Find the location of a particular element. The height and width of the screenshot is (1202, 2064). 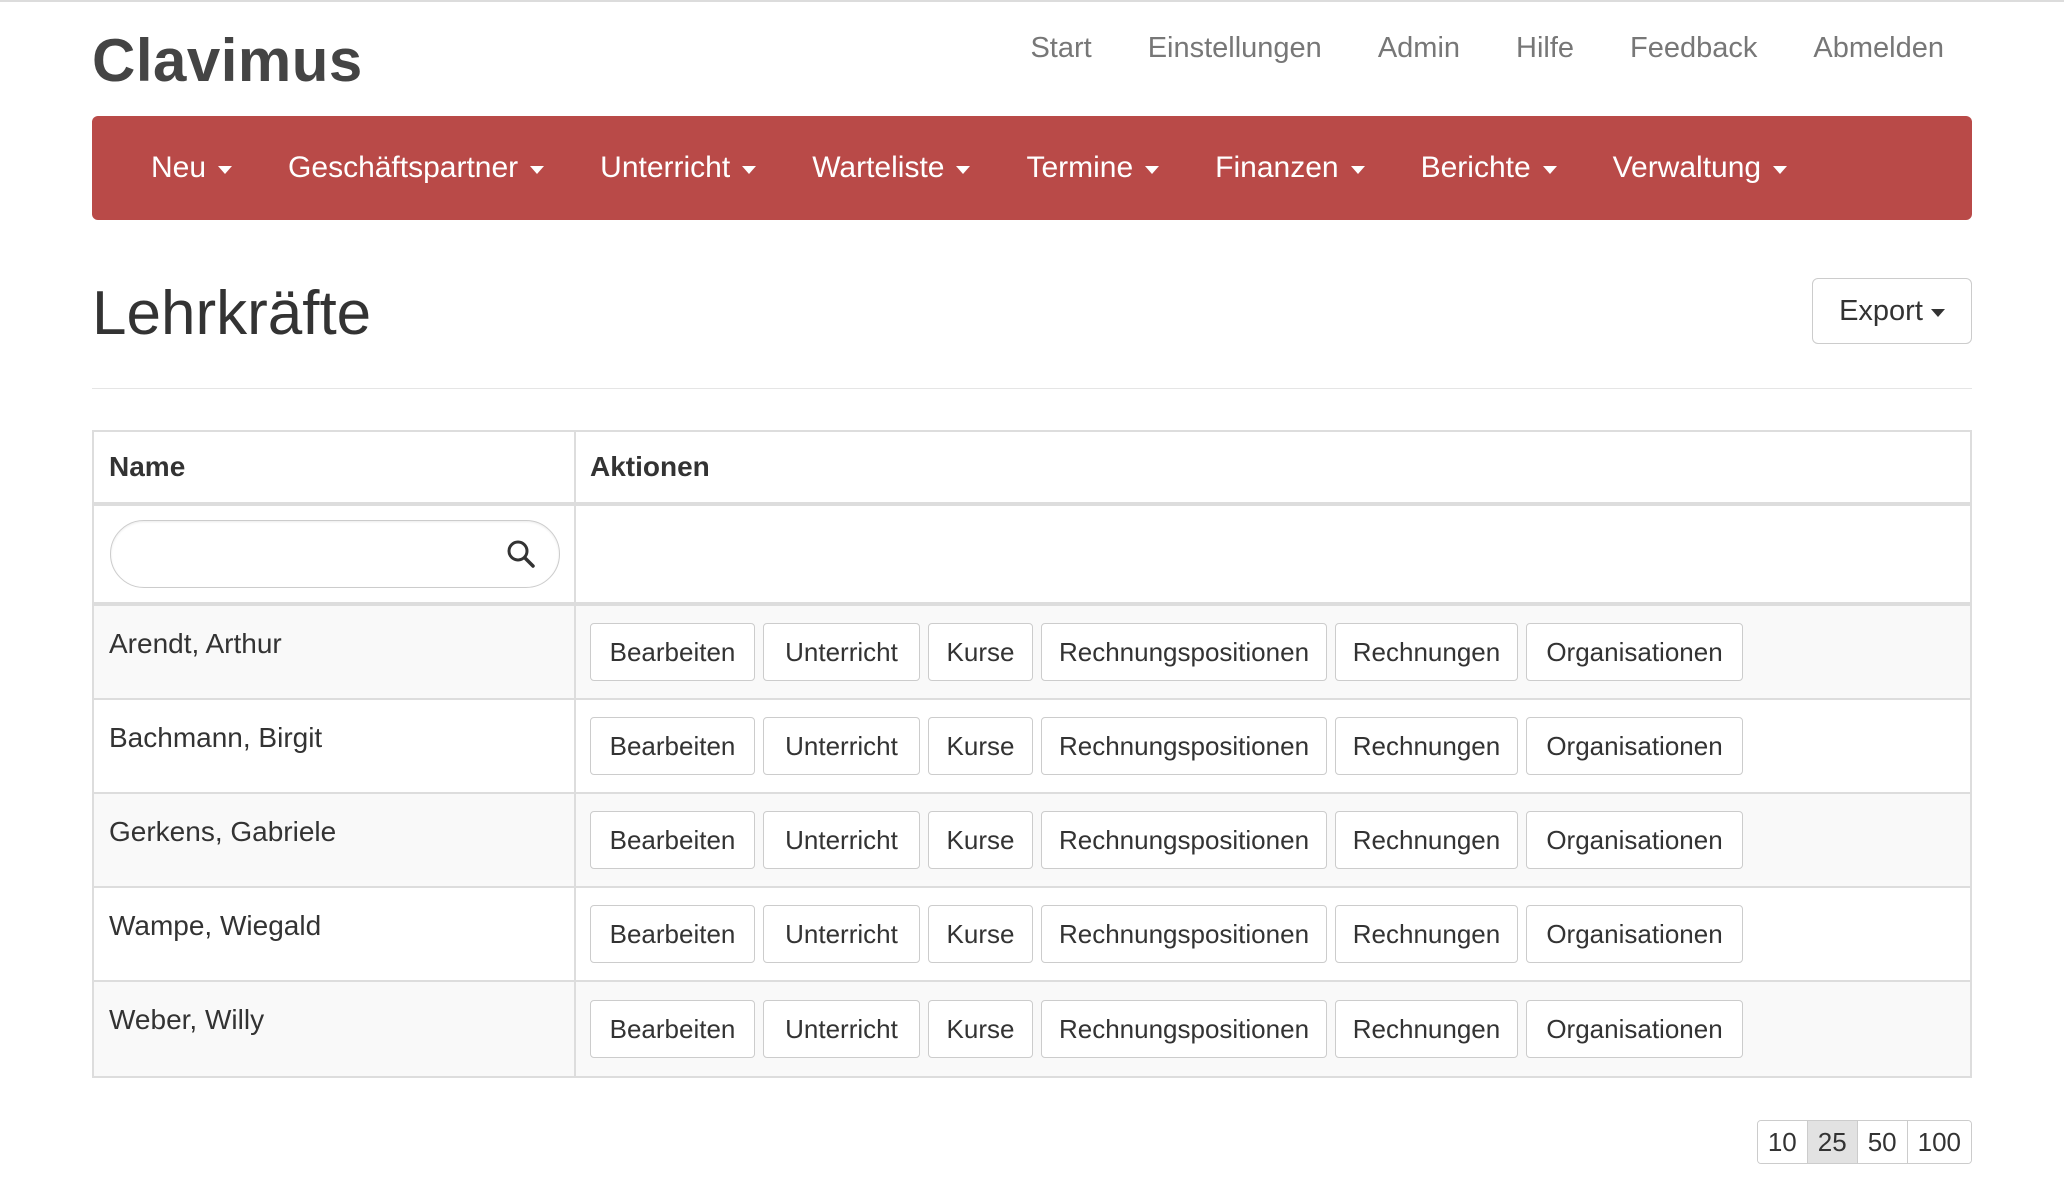

teacher-name: Wampe, Wiegald is located at coordinates (335, 934).